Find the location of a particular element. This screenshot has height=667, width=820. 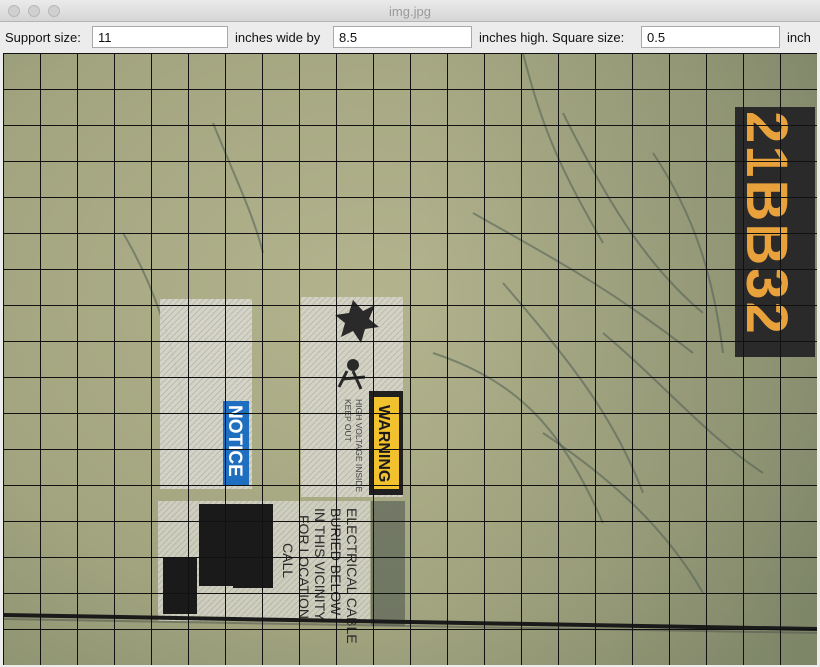

square-size-field is located at coordinates (710, 37).